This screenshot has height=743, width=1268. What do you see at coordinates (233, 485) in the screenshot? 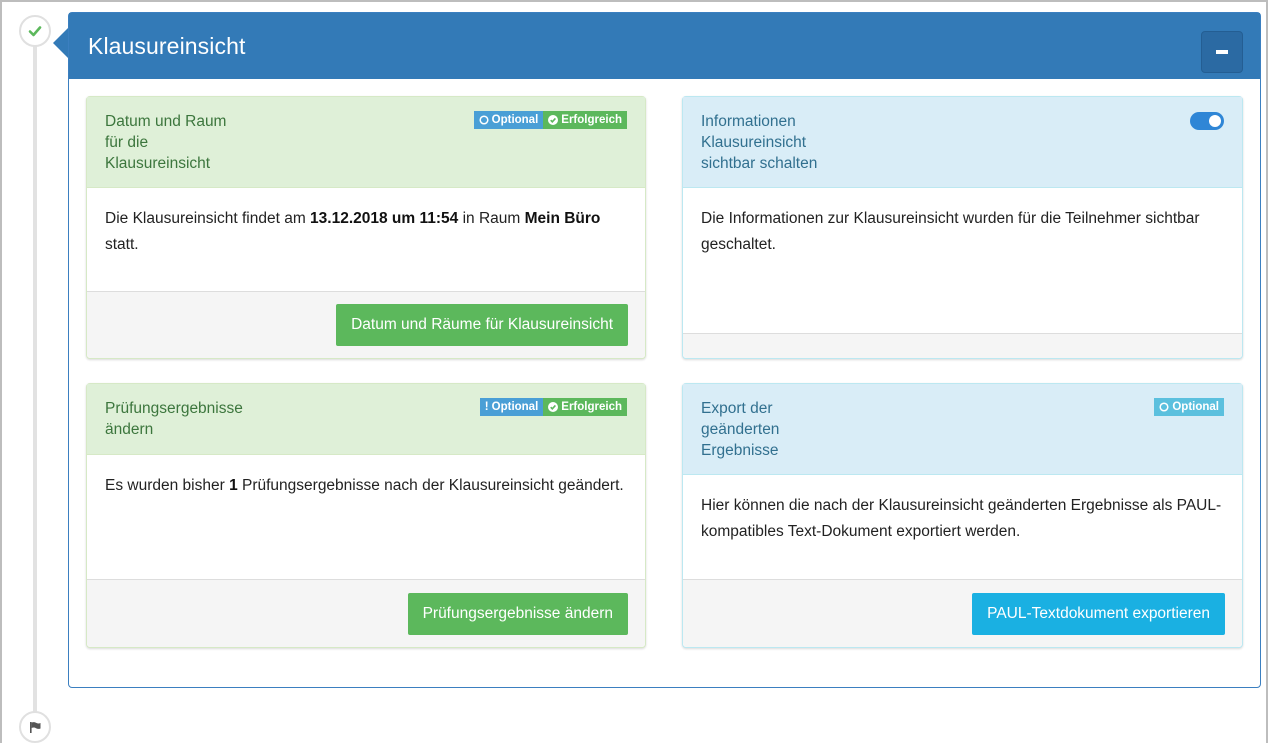
I see `changed-count: 1` at bounding box center [233, 485].